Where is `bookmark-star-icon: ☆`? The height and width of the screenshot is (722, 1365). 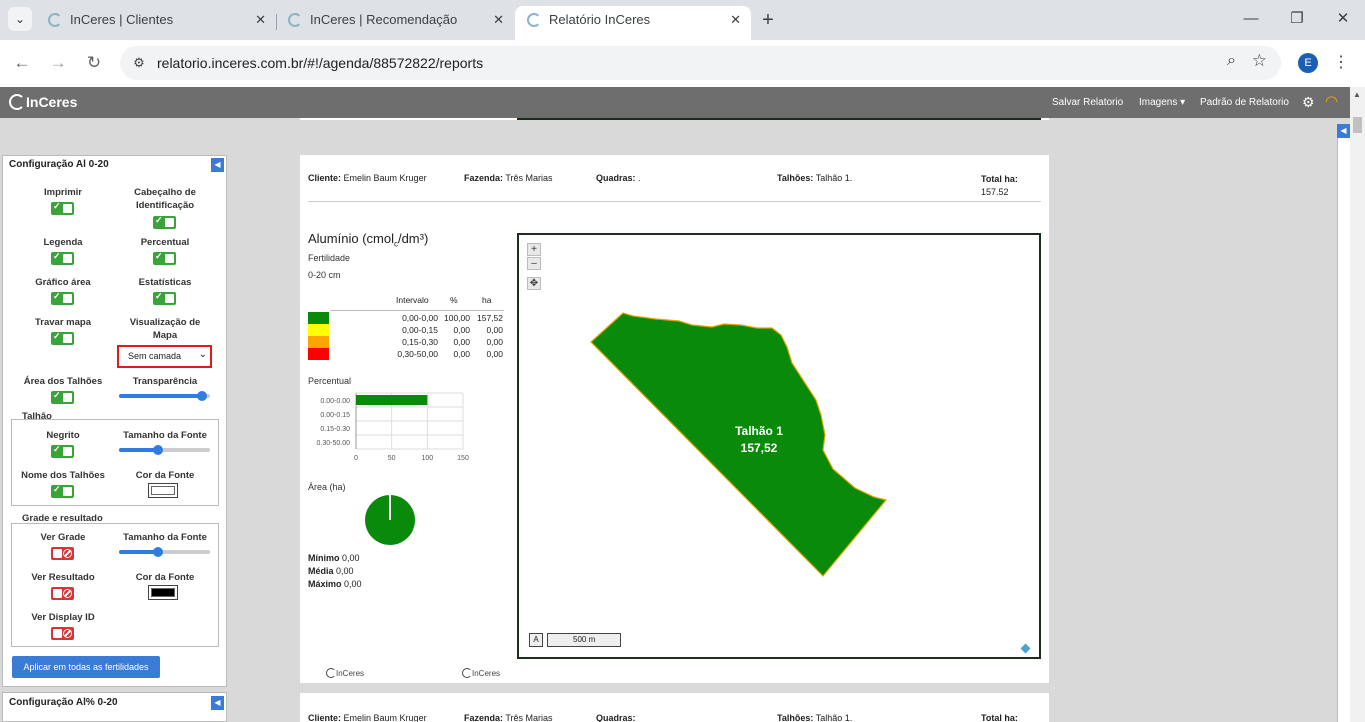
bookmark-star-icon: ☆ is located at coordinates (1259, 61).